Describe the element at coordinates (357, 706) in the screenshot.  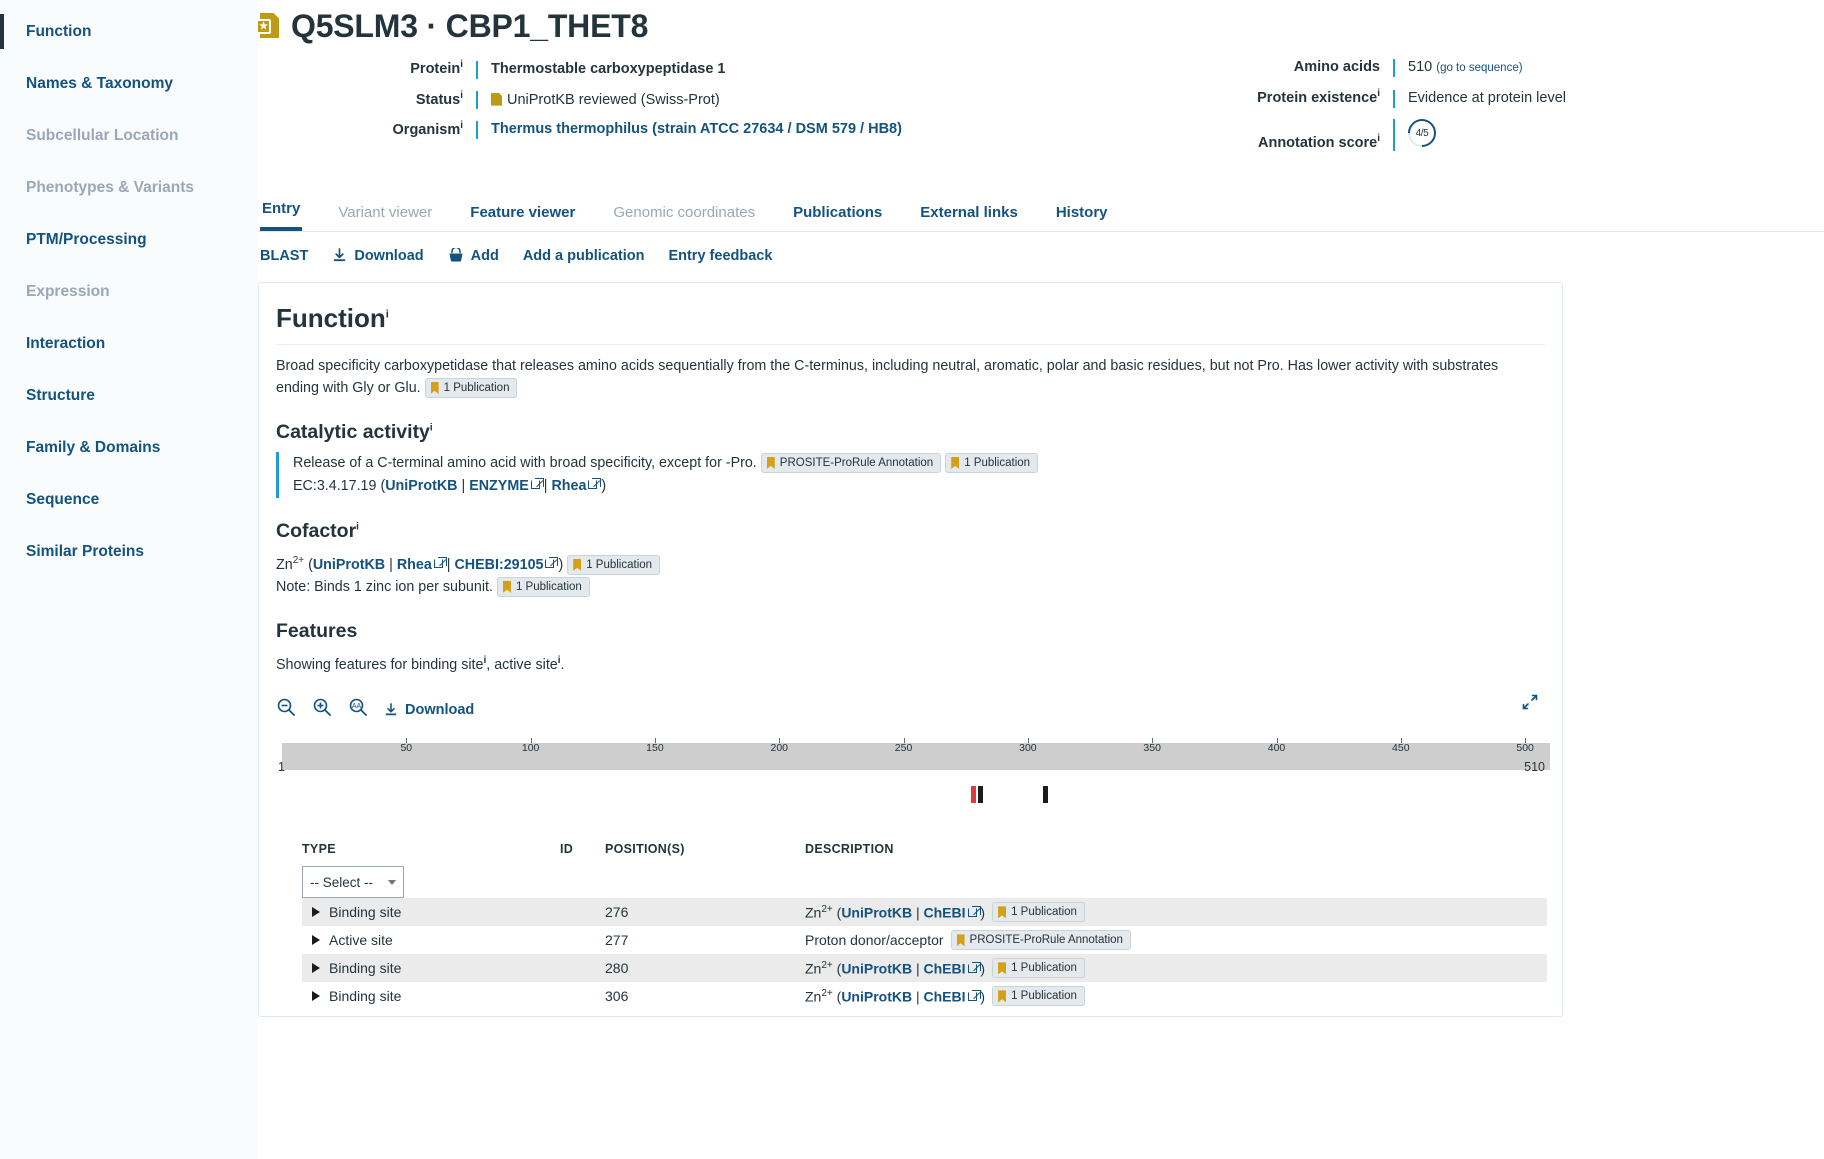
I see `svg-text: AA` at that location.